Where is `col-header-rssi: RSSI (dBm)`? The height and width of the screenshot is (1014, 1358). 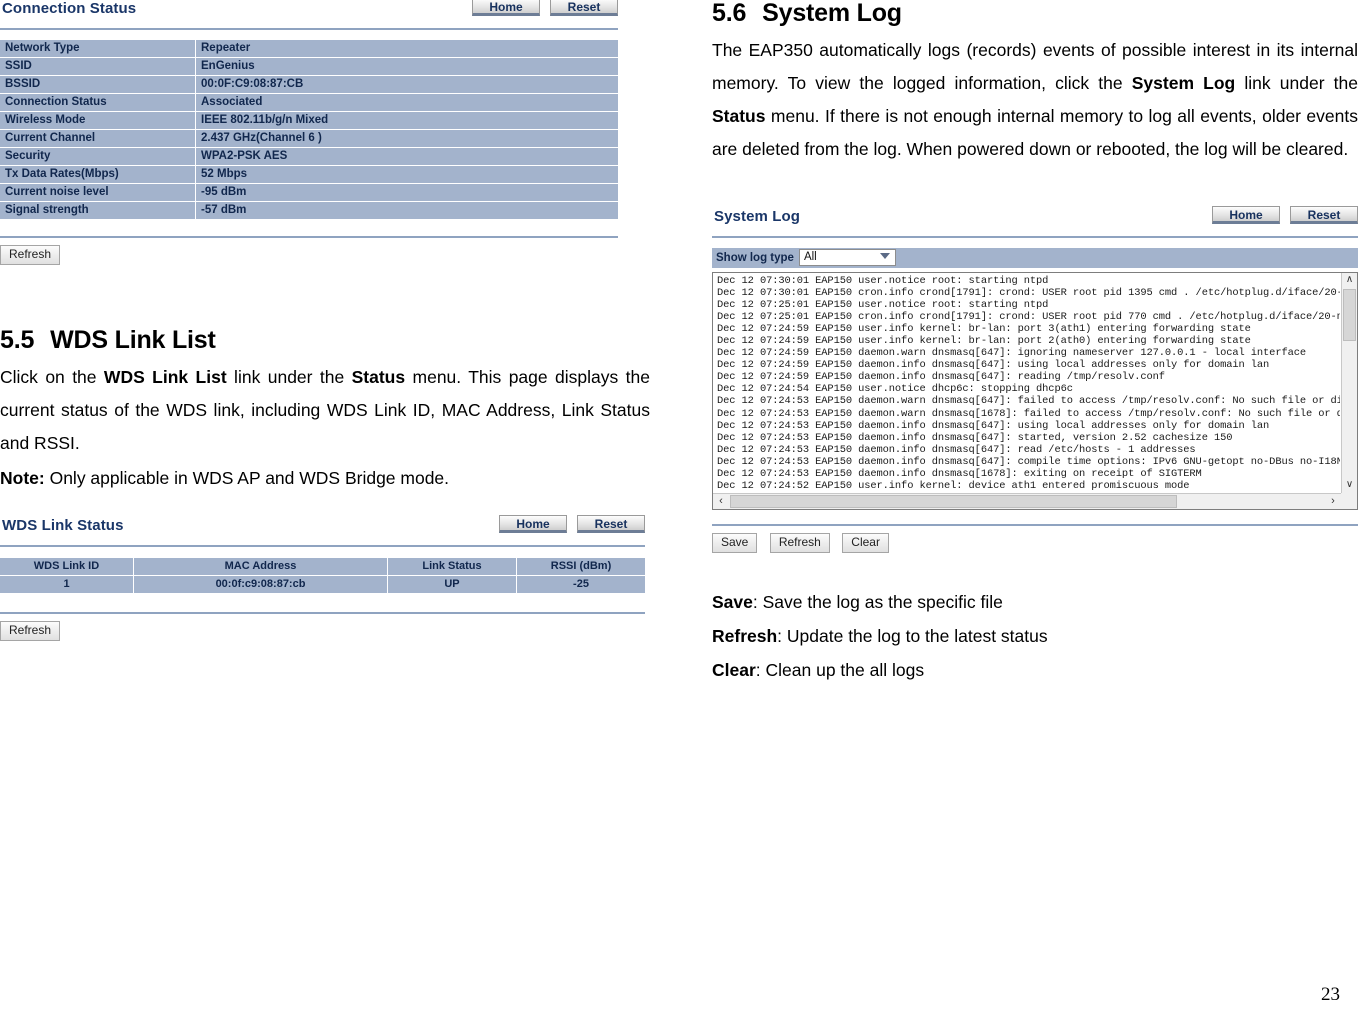
col-header-rssi: RSSI (dBm) is located at coordinates (580, 566).